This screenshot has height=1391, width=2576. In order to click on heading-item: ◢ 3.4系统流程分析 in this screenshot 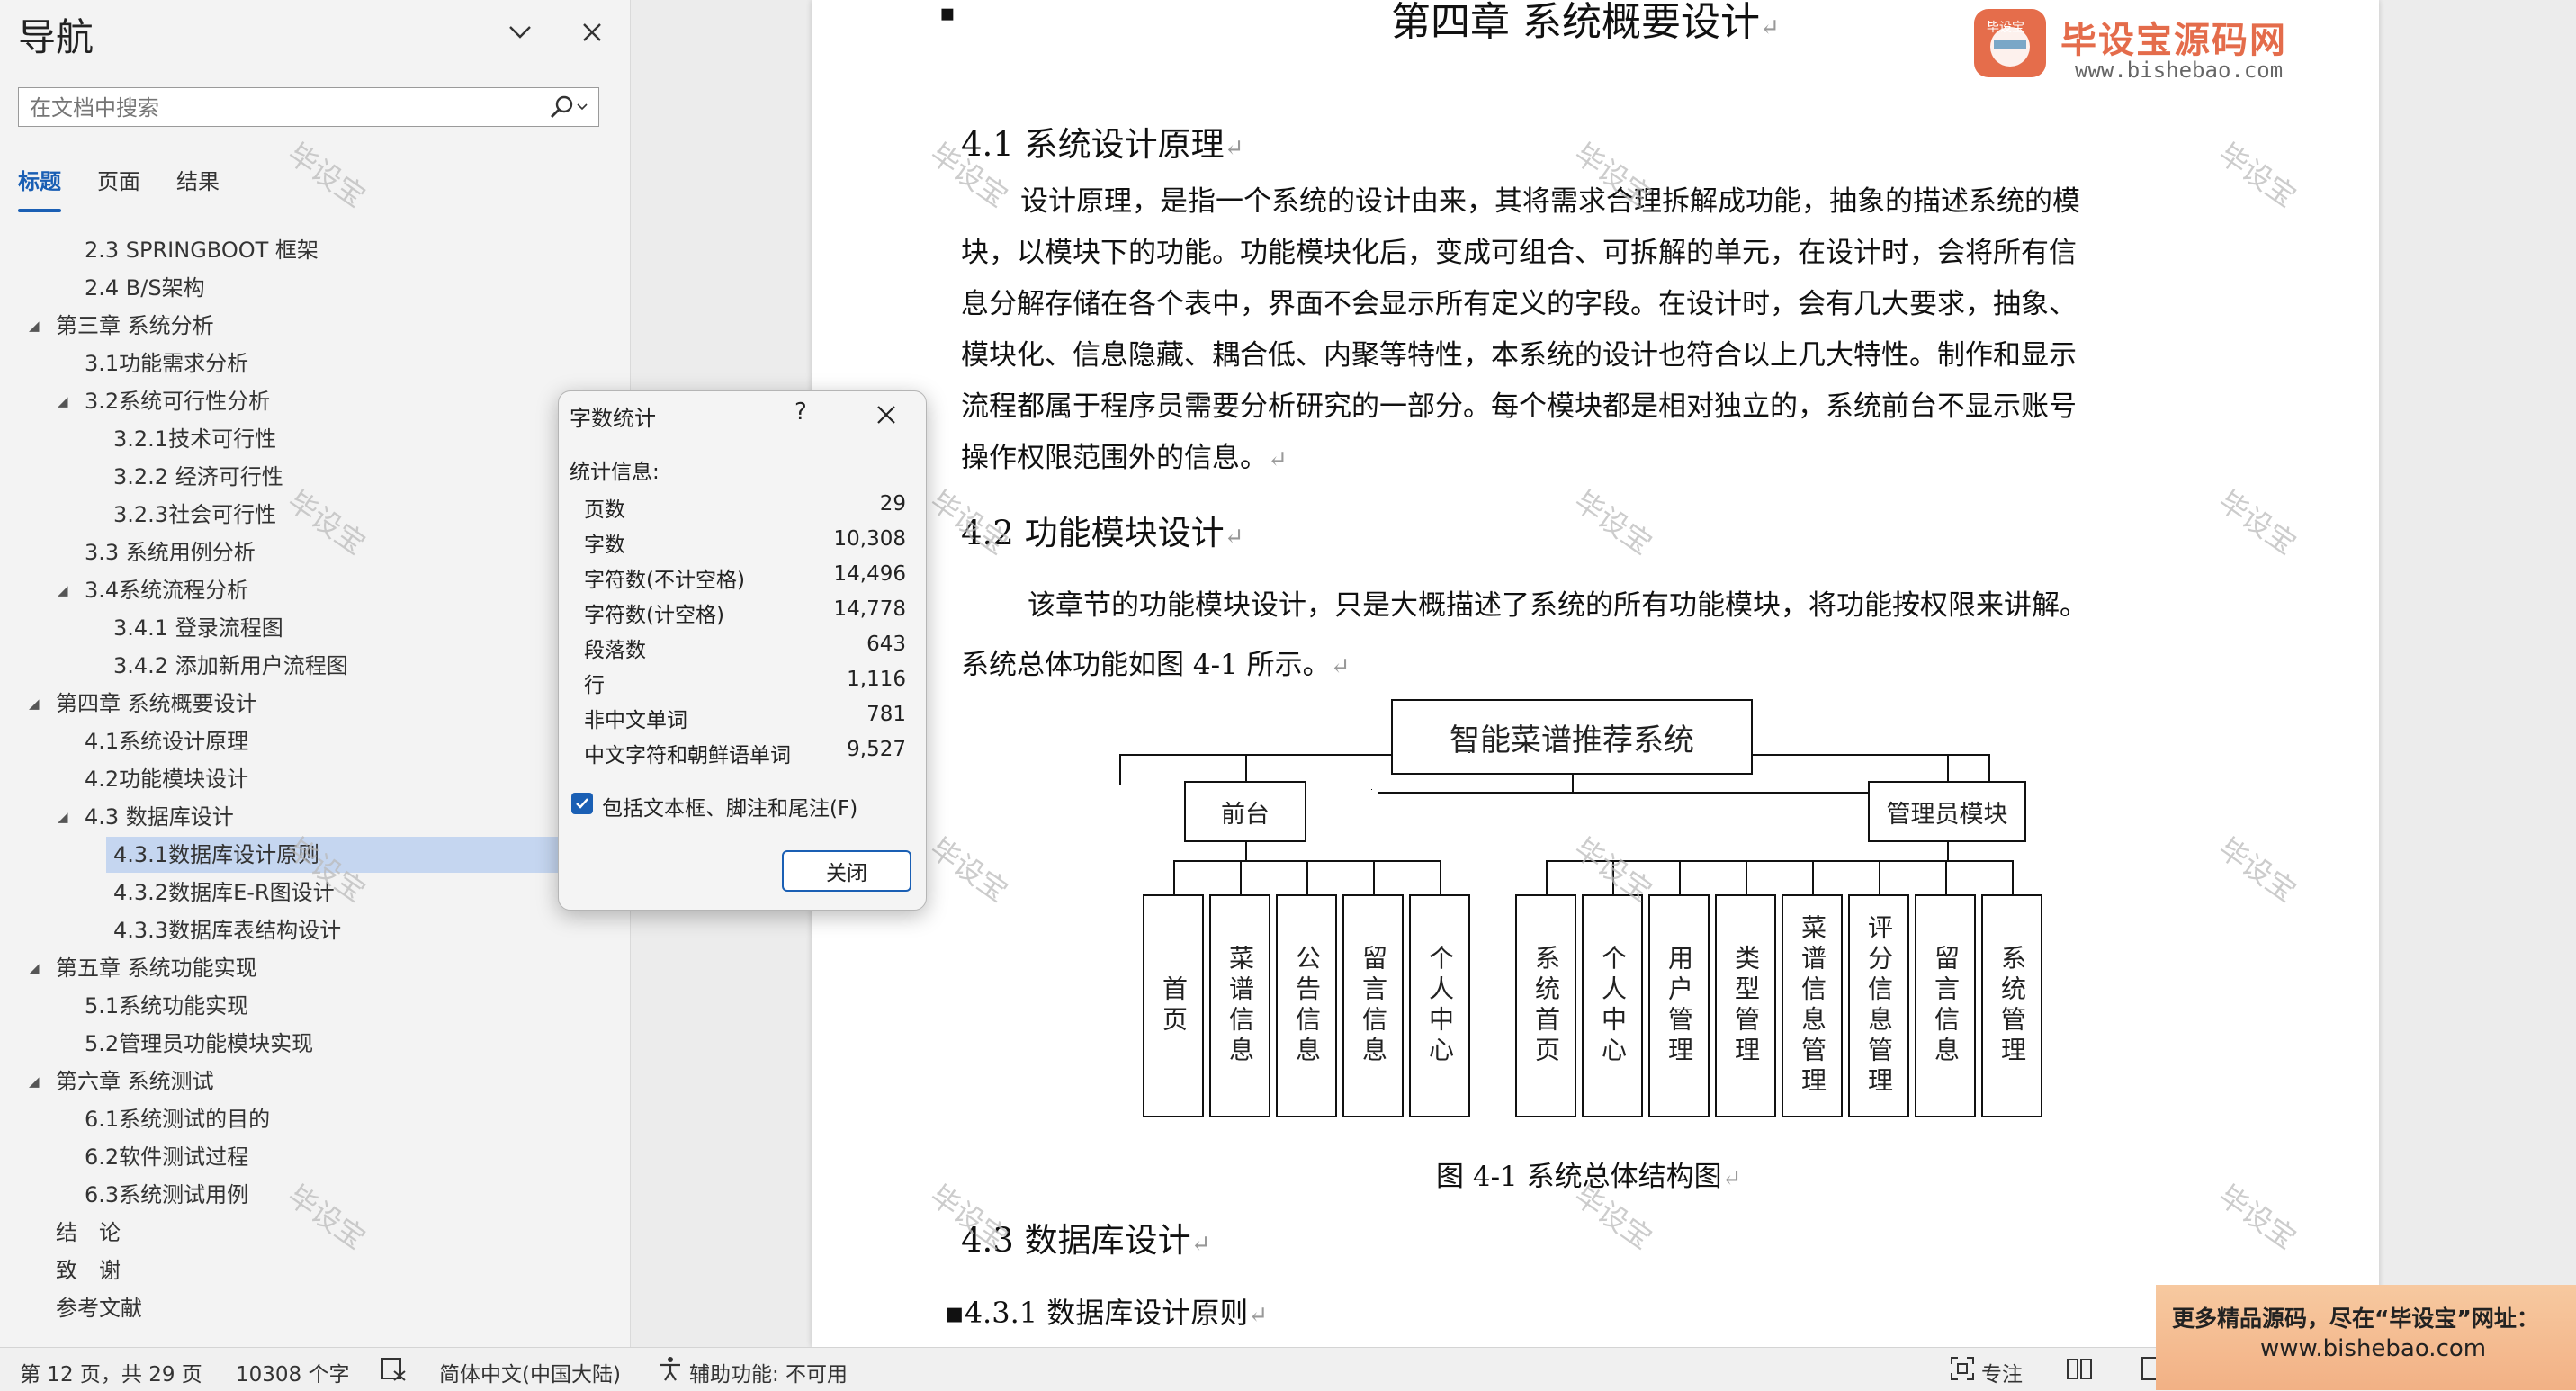, I will do `click(154, 590)`.